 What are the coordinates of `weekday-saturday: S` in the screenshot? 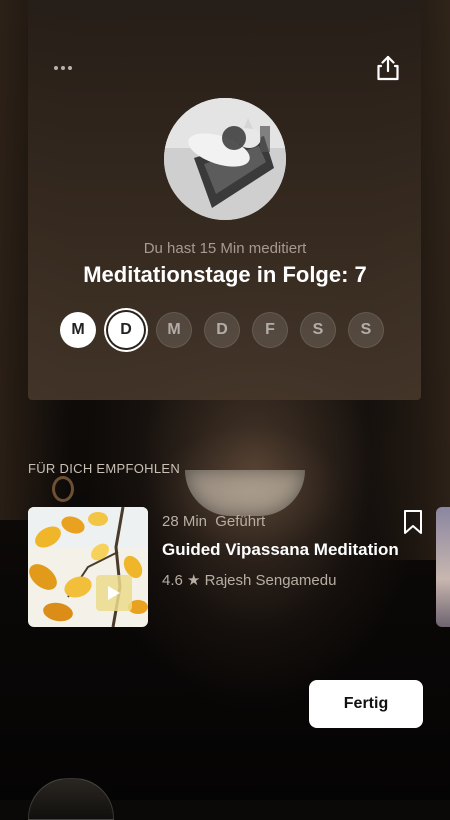 It's located at (318, 330).